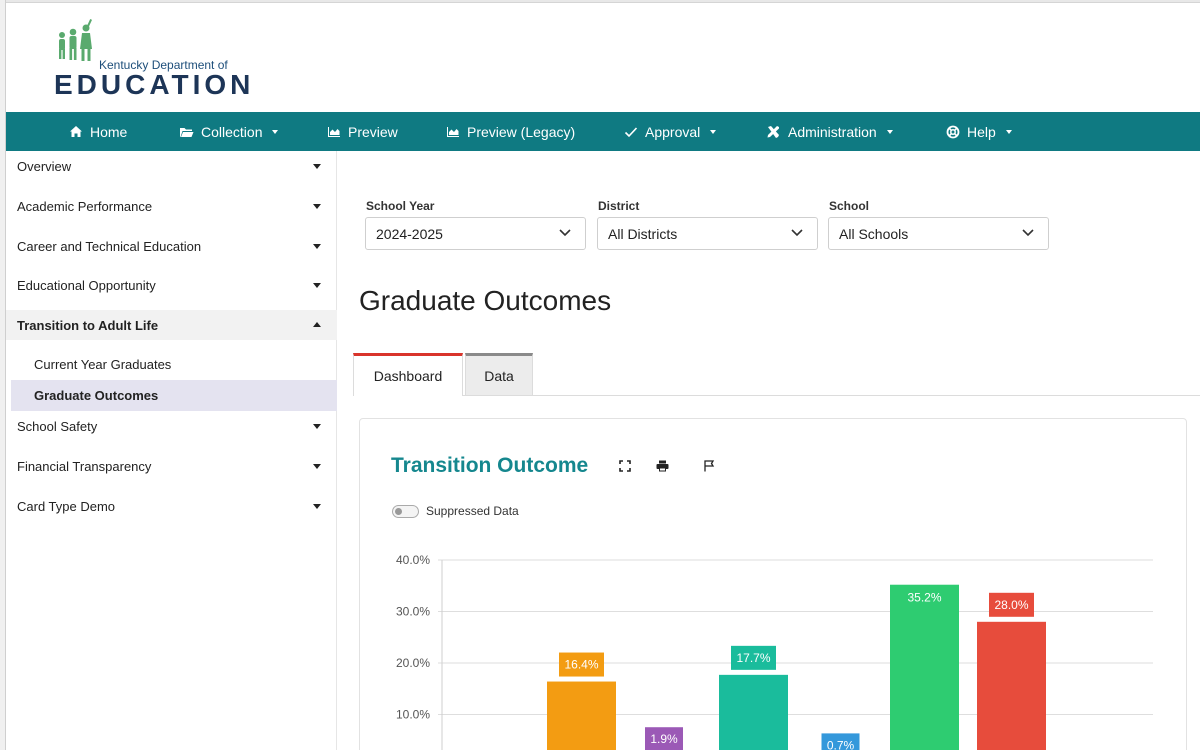 This screenshot has height=750, width=1200. What do you see at coordinates (619, 206) in the screenshot?
I see `district-label: District` at bounding box center [619, 206].